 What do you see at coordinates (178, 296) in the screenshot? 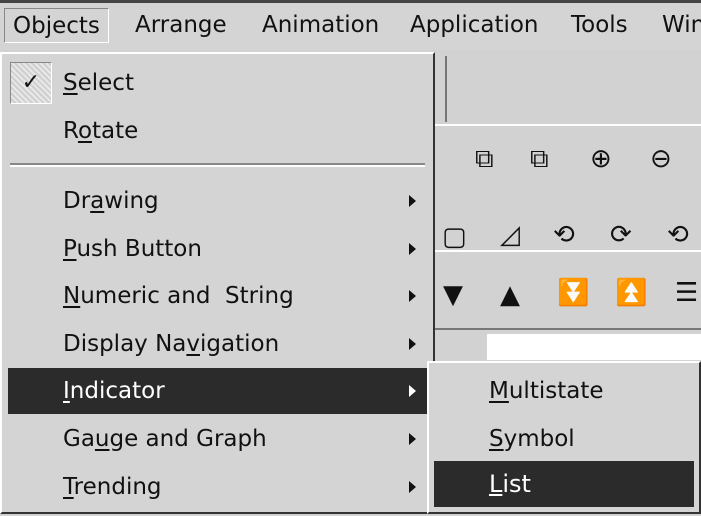
I see `menu-item-label: Numeric and String` at bounding box center [178, 296].